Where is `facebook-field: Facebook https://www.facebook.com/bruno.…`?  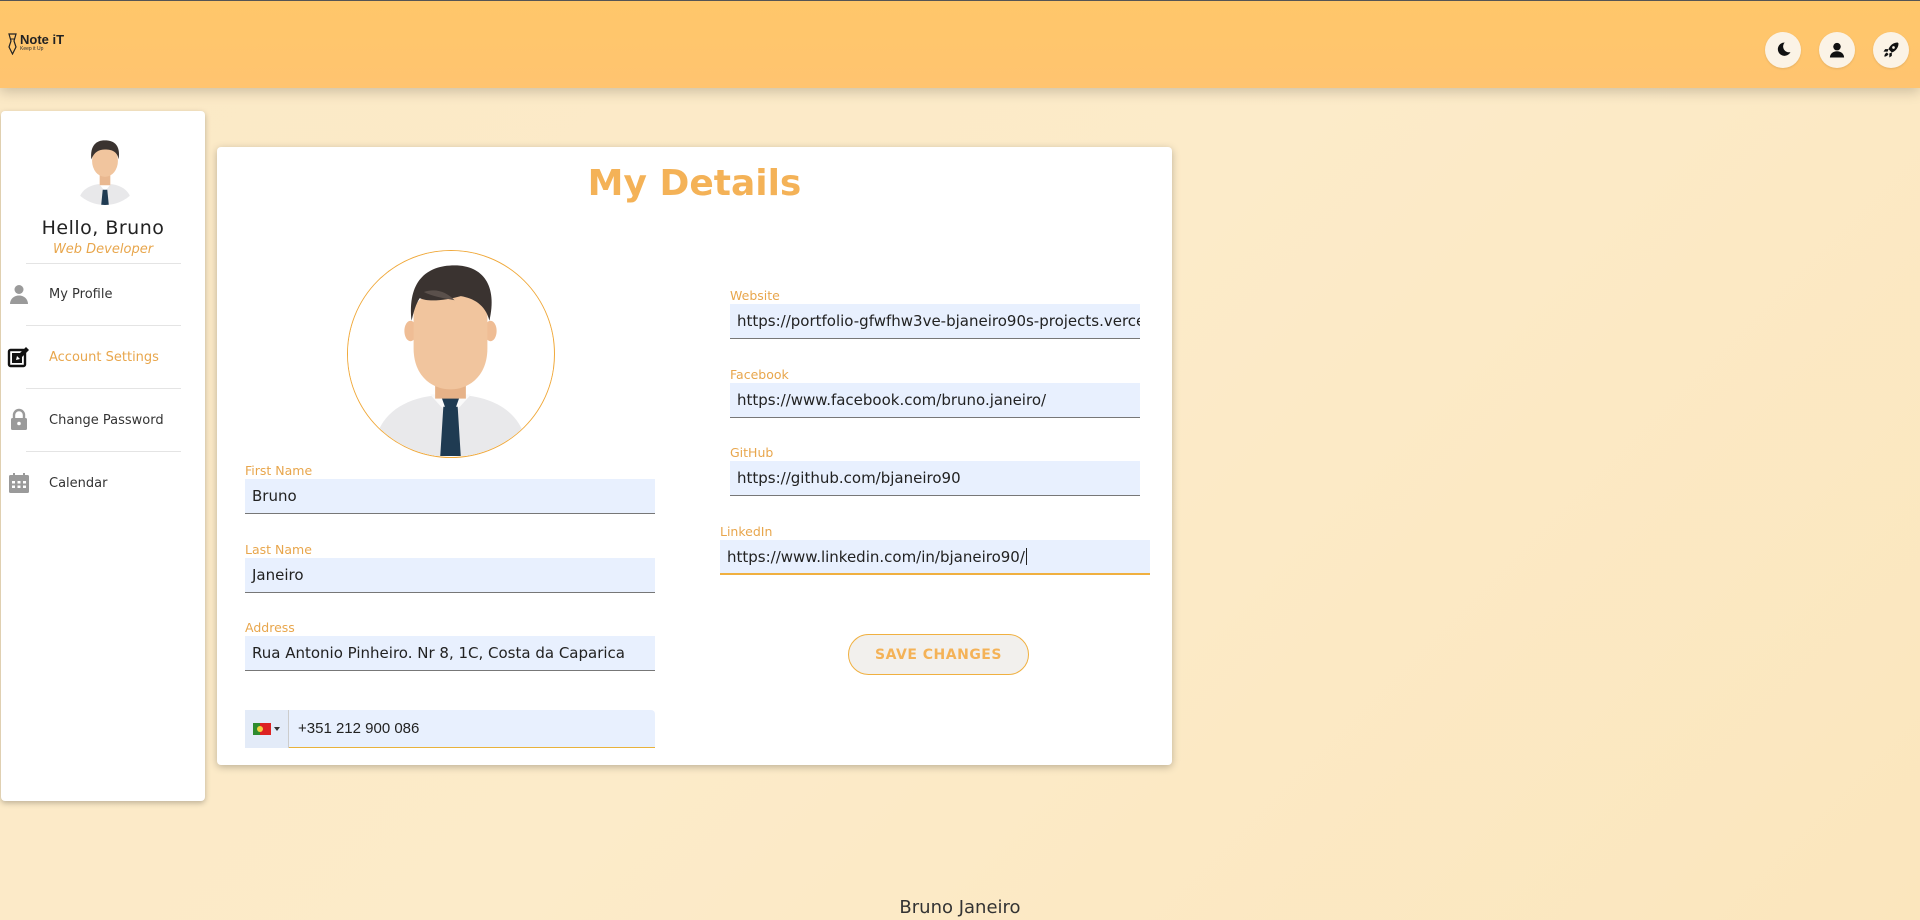 facebook-field: Facebook https://www.facebook.com/bruno.… is located at coordinates (935, 392).